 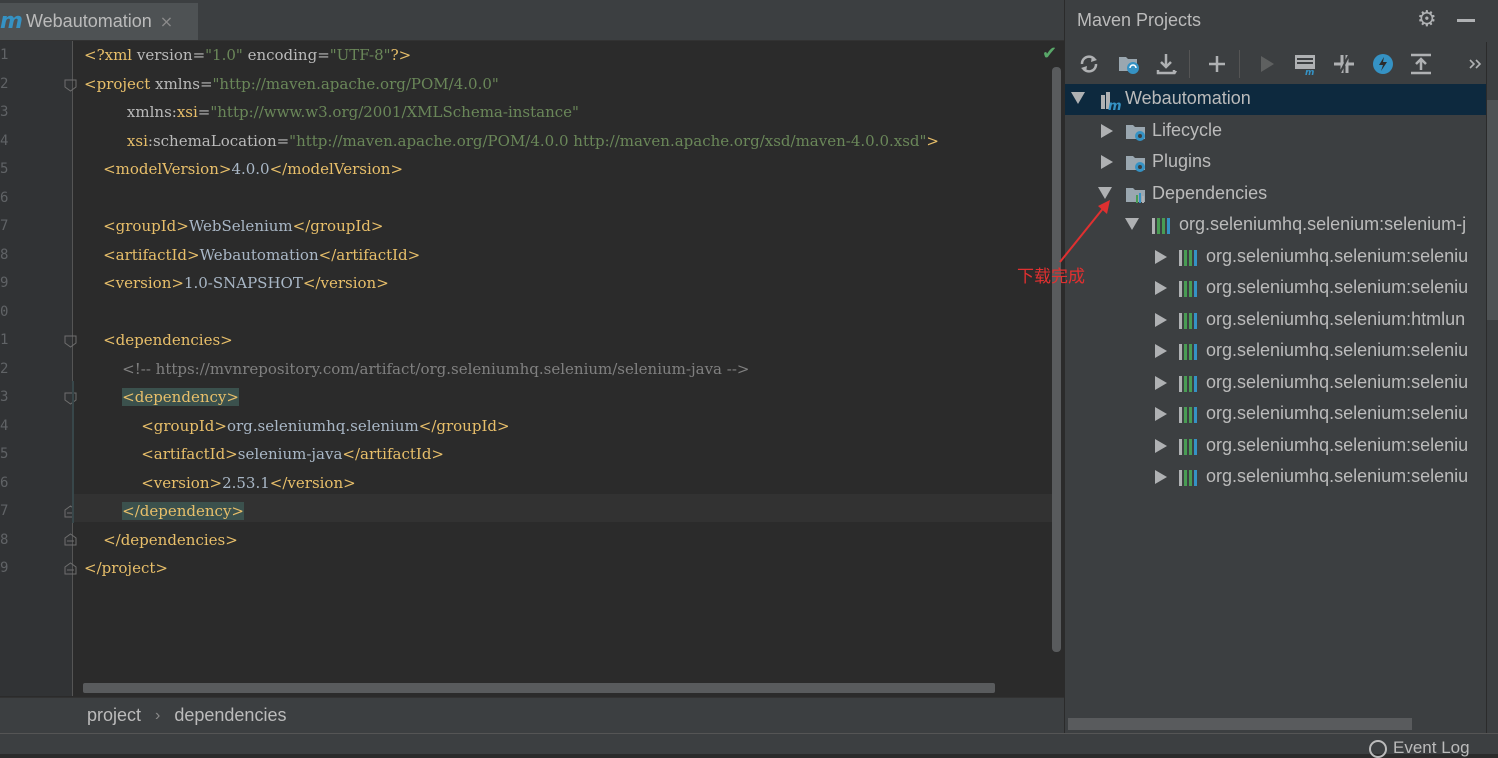 What do you see at coordinates (1421, 64) in the screenshot?
I see `collapse-all-icon` at bounding box center [1421, 64].